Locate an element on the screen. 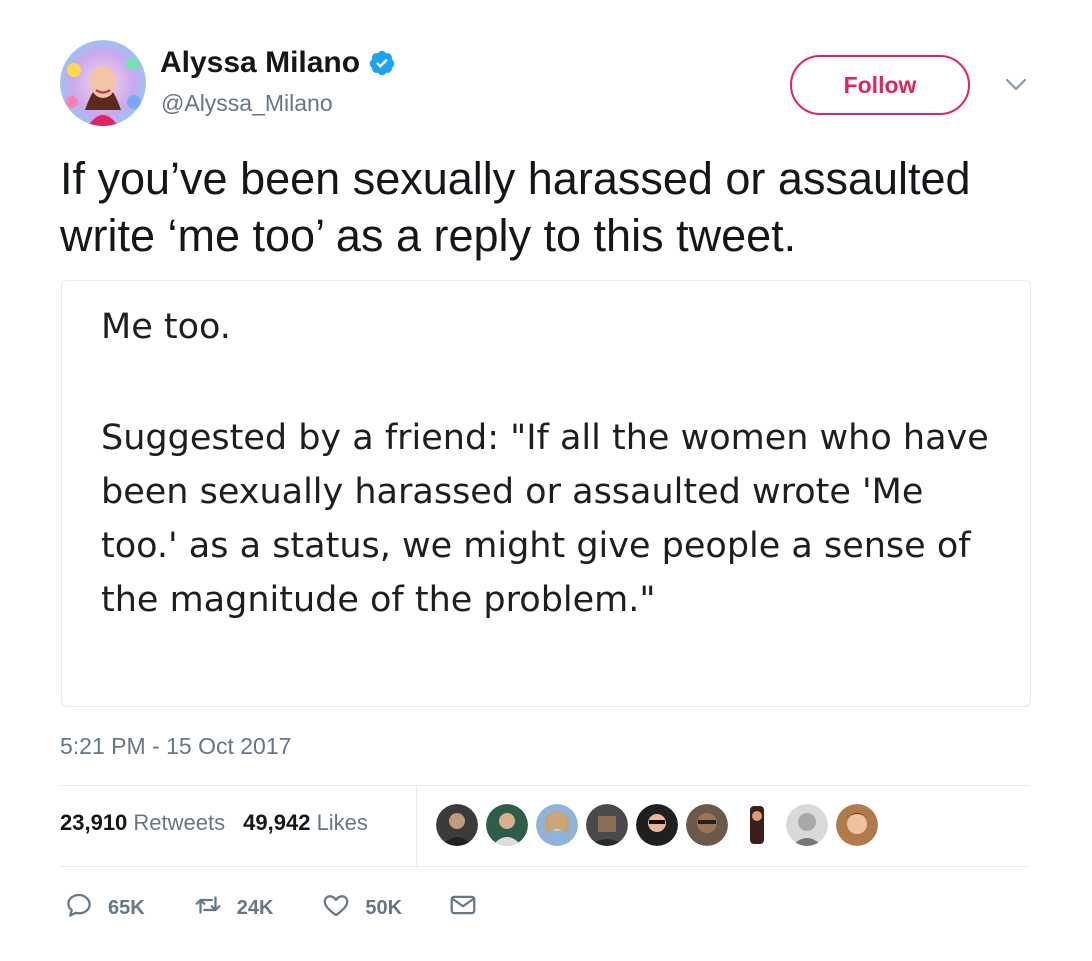 The height and width of the screenshot is (961, 1092). stats-separator is located at coordinates (416, 826).